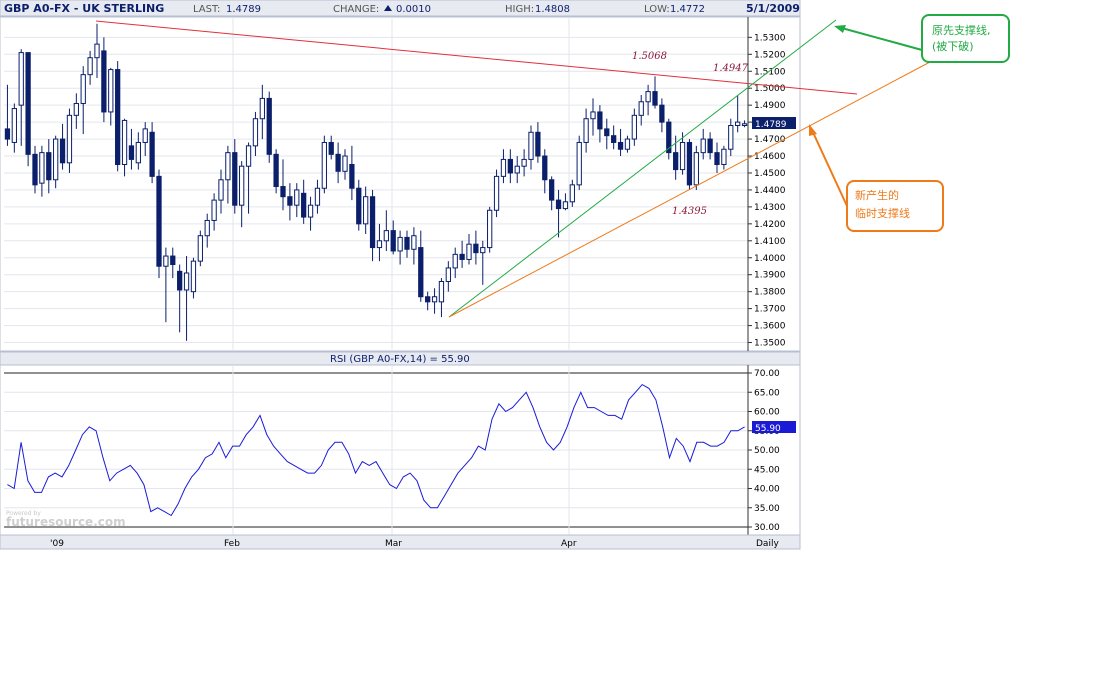  I want to click on header-date: 5/1/2009, so click(773, 8).